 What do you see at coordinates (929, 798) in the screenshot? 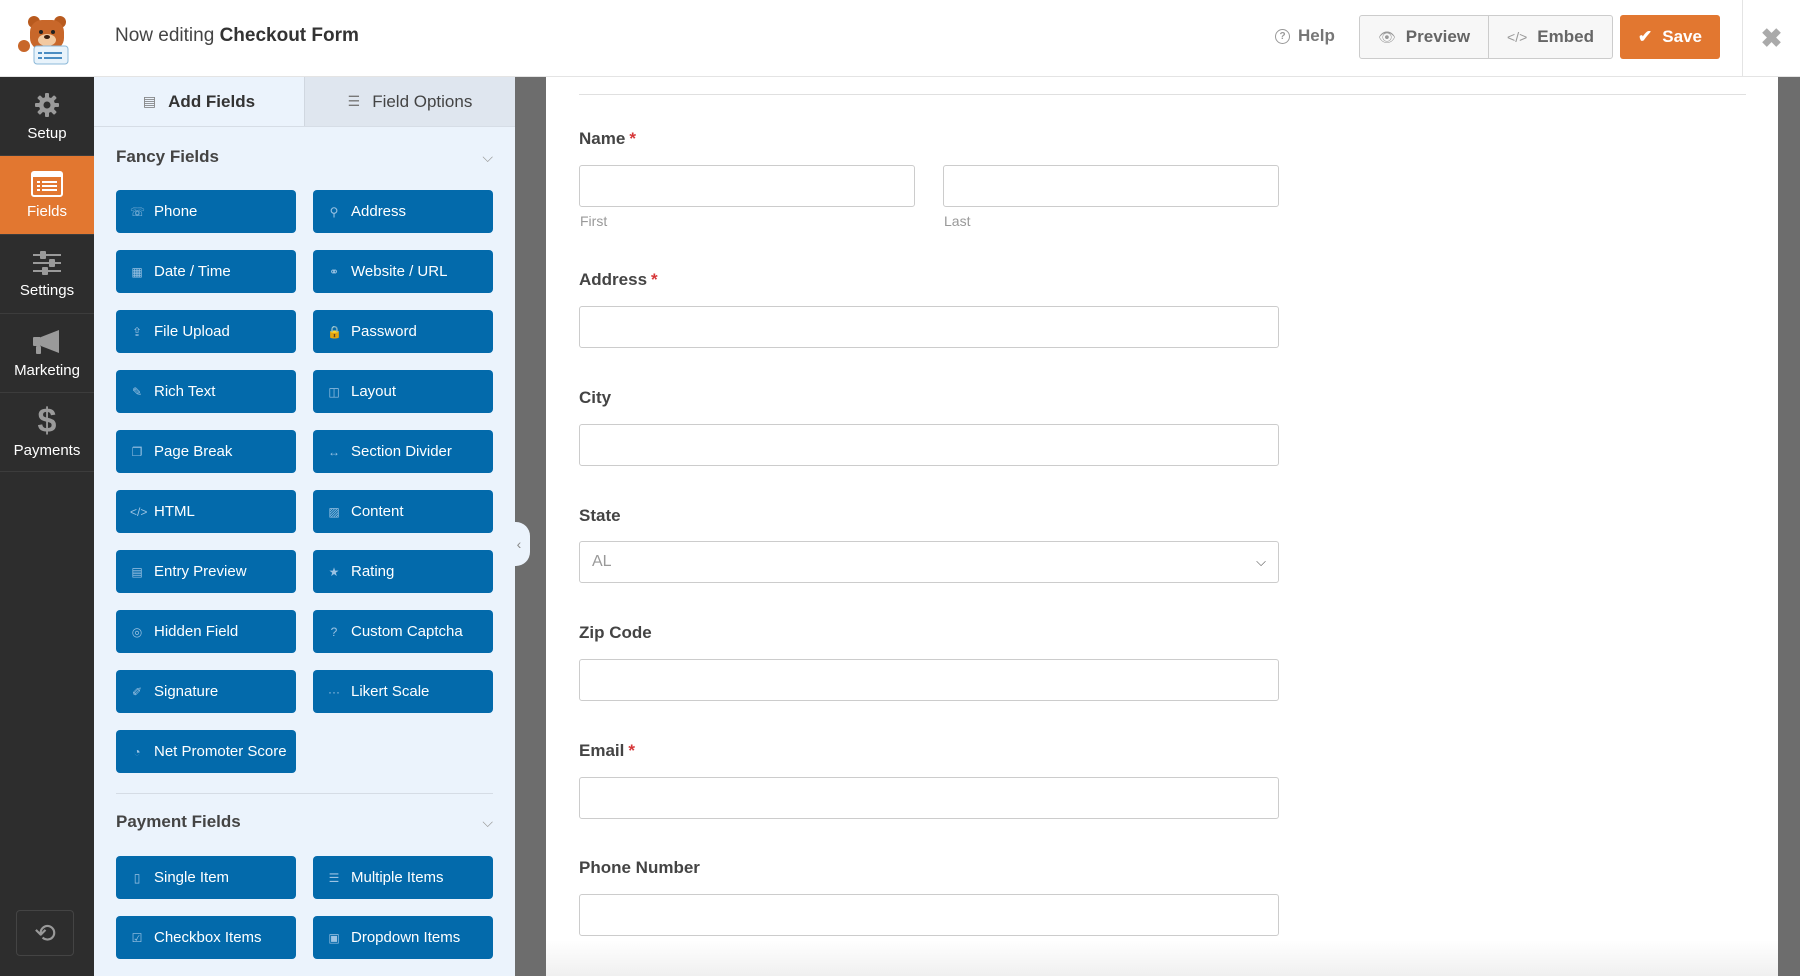
I see `email-input` at bounding box center [929, 798].